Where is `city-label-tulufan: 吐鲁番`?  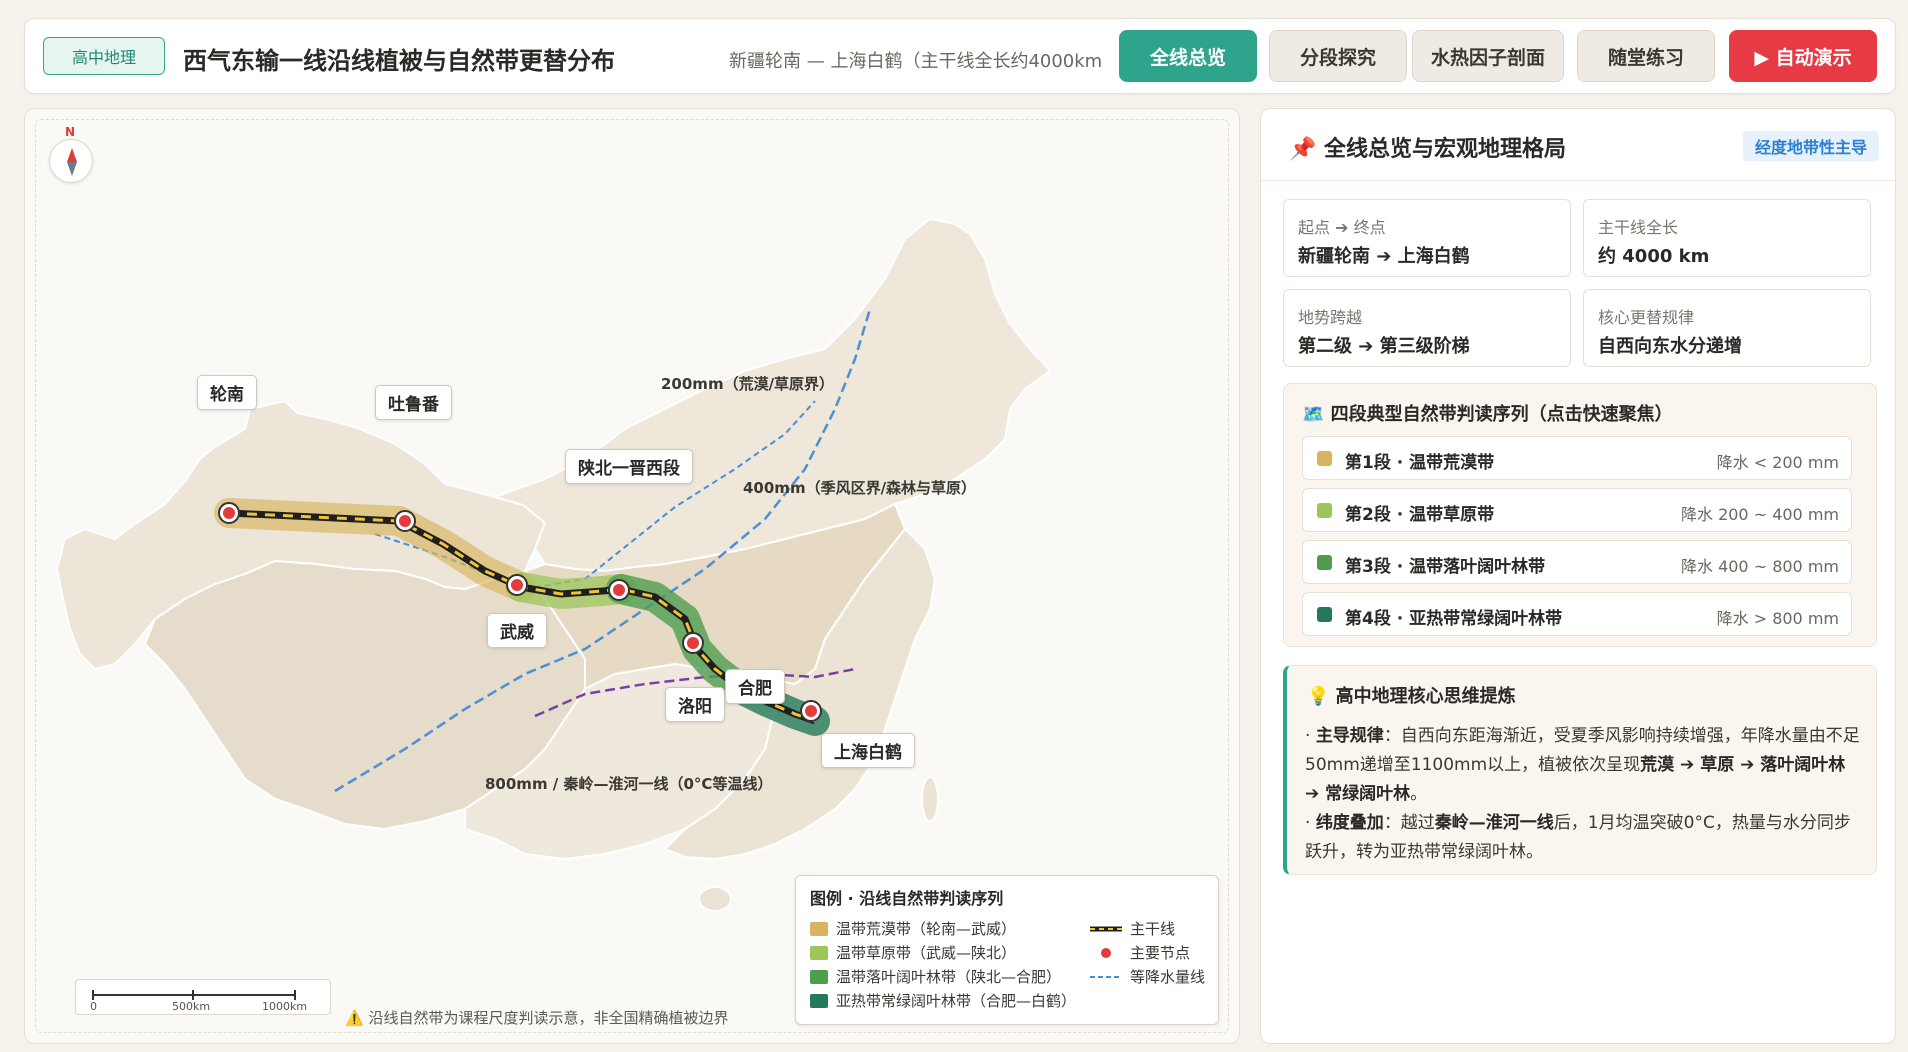 city-label-tulufan: 吐鲁番 is located at coordinates (413, 402).